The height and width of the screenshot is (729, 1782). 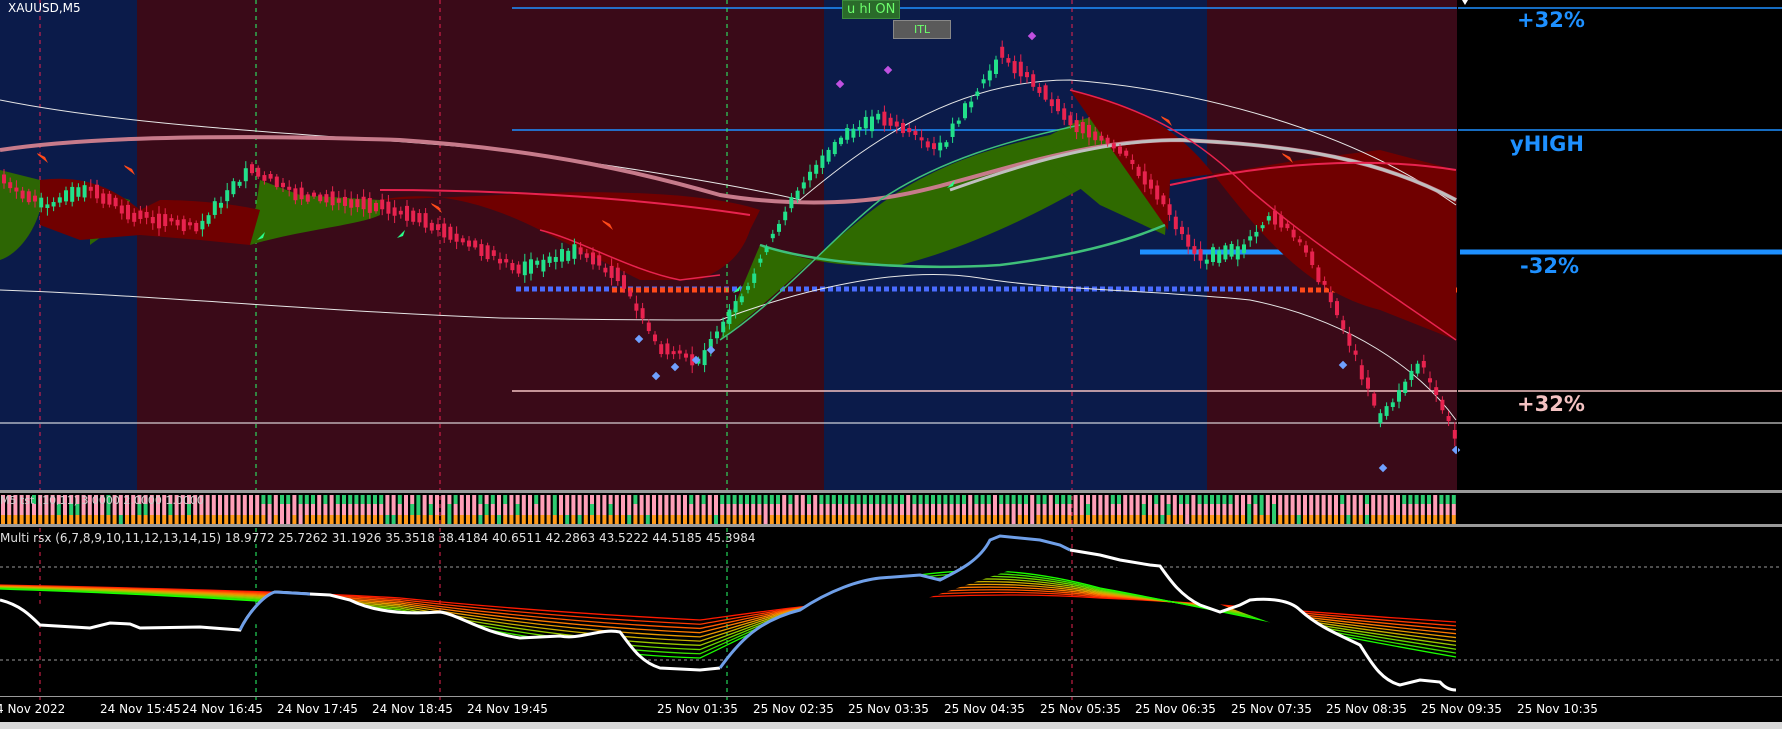 I want to click on itl-badge: ITL, so click(x=922, y=29).